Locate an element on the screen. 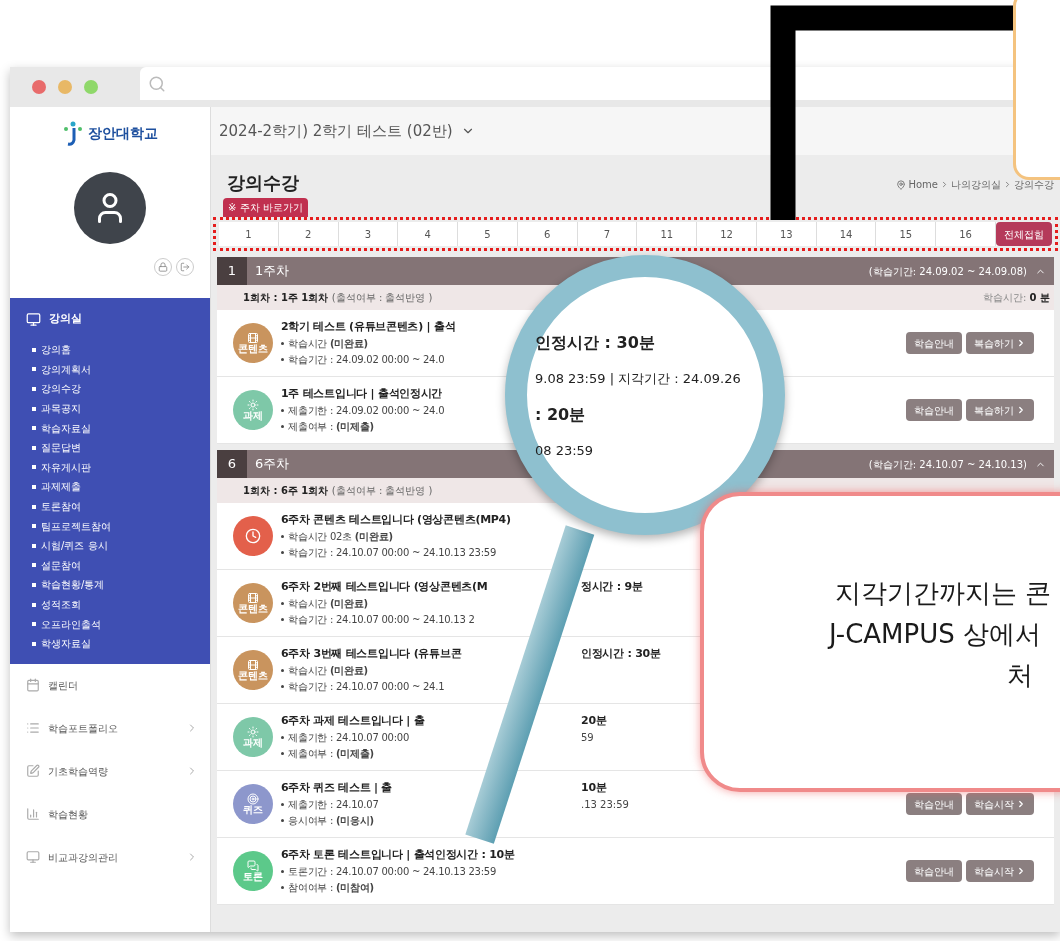 This screenshot has width=1060, height=941. lesson-title-fragment: 정시간 : 9분 is located at coordinates (612, 586).